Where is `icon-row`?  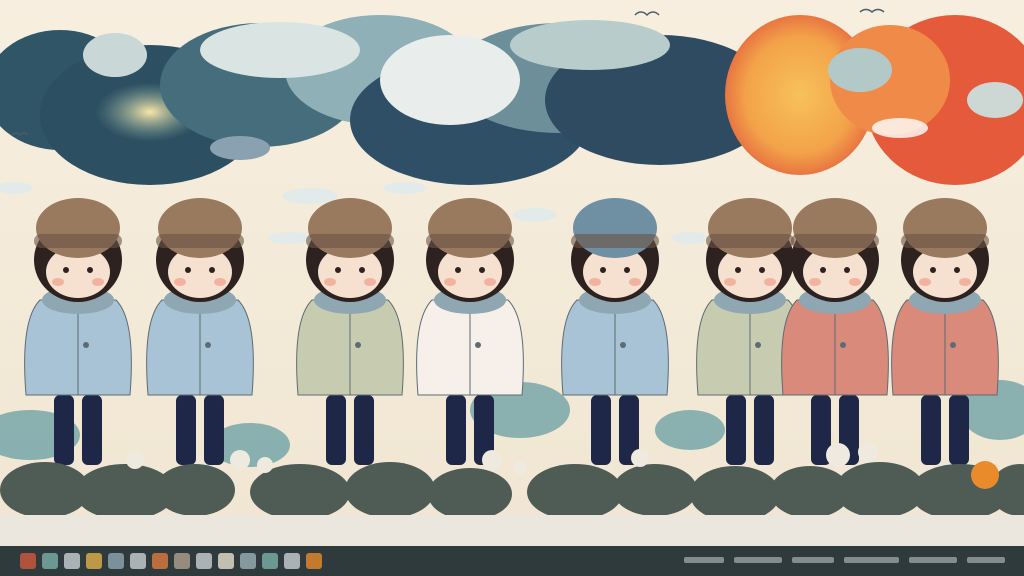 icon-row is located at coordinates (161, 561).